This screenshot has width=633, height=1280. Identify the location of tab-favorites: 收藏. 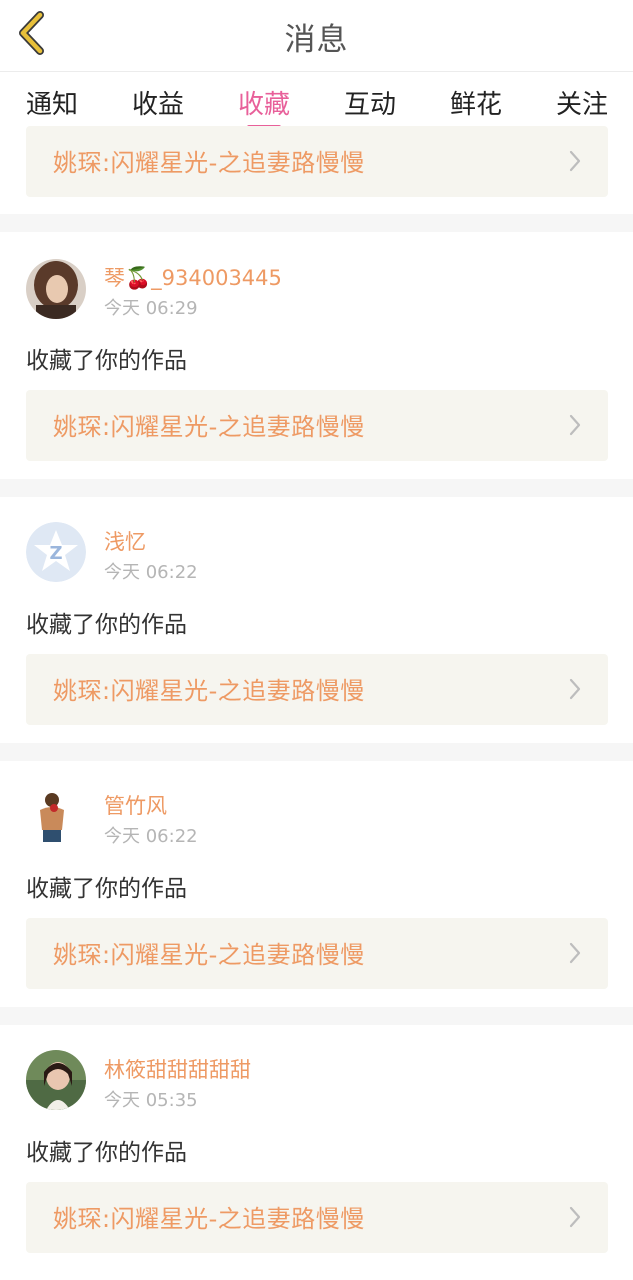
(264, 102).